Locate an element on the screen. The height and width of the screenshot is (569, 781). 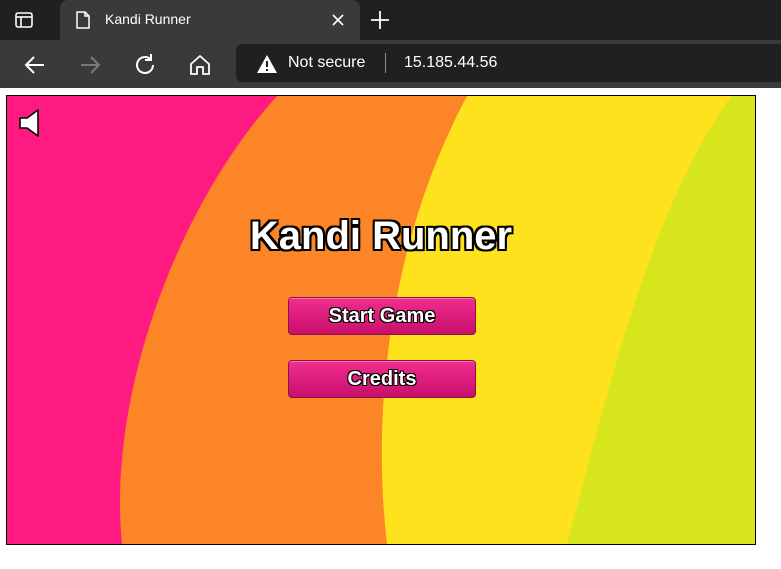
forward-arrow-icon is located at coordinates (90, 65).